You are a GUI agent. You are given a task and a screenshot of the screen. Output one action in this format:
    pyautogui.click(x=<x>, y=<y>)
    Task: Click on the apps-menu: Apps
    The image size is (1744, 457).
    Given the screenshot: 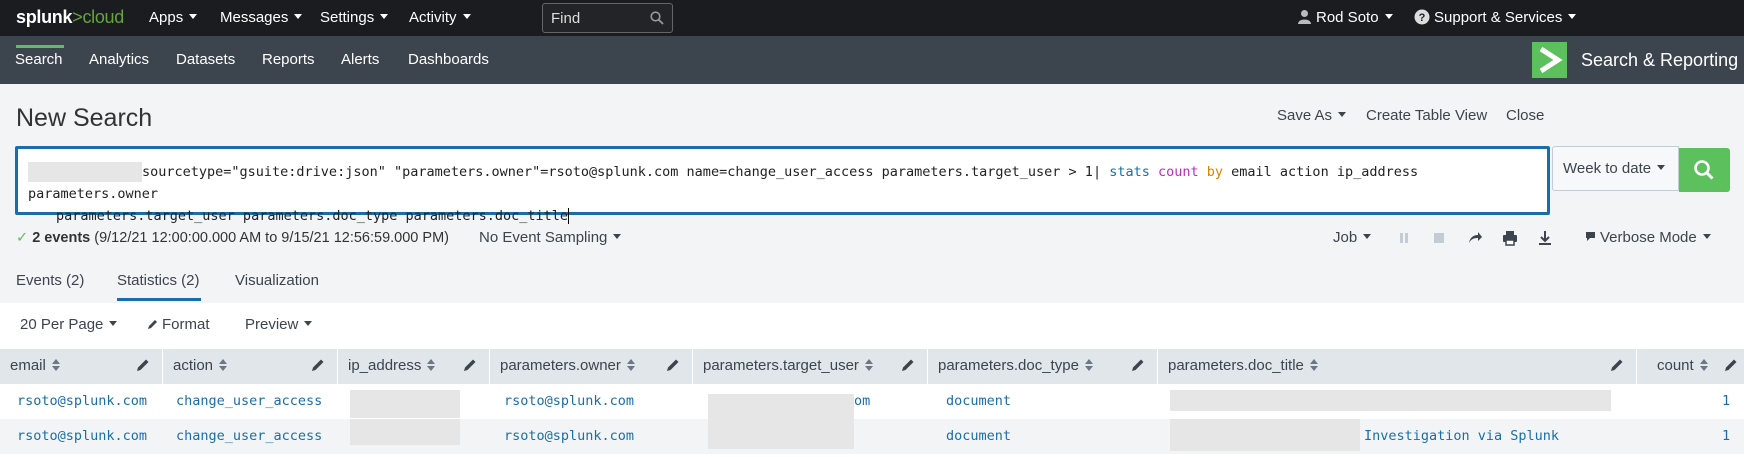 What is the action you would take?
    pyautogui.click(x=173, y=17)
    